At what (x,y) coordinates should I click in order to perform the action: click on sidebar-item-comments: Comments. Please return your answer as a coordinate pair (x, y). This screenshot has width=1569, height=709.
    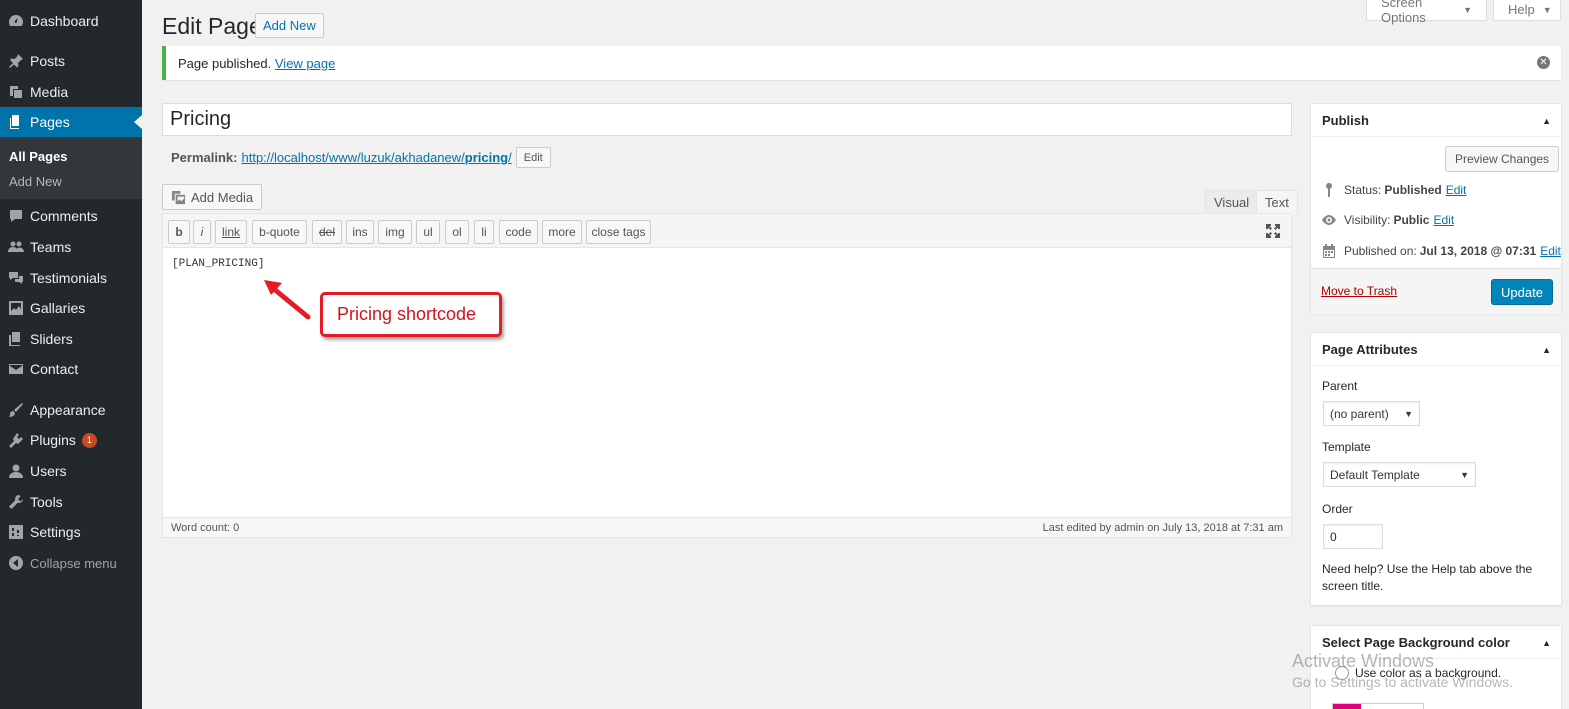
    Looking at the image, I should click on (71, 216).